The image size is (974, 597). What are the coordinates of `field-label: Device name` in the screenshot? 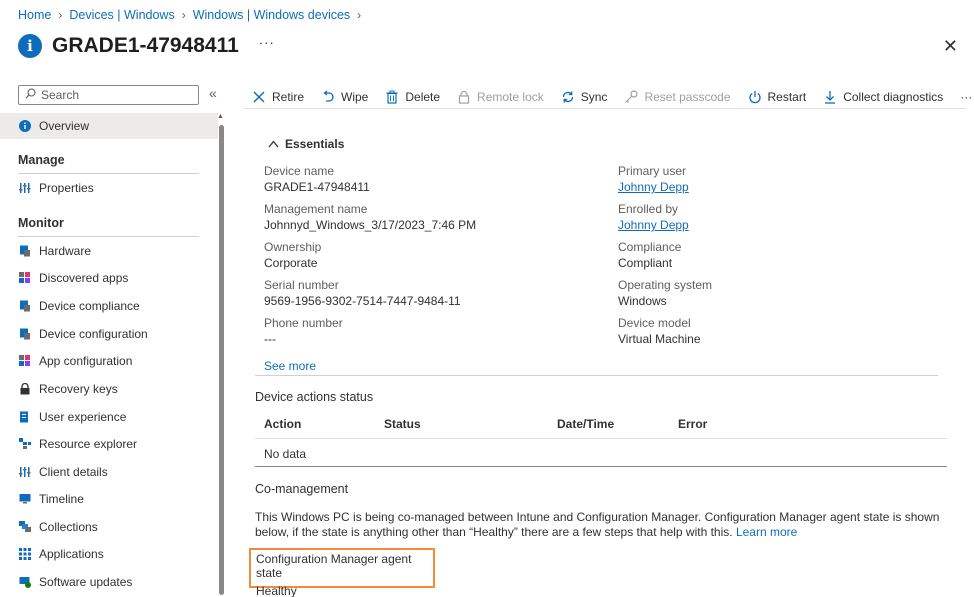 It's located at (299, 171).